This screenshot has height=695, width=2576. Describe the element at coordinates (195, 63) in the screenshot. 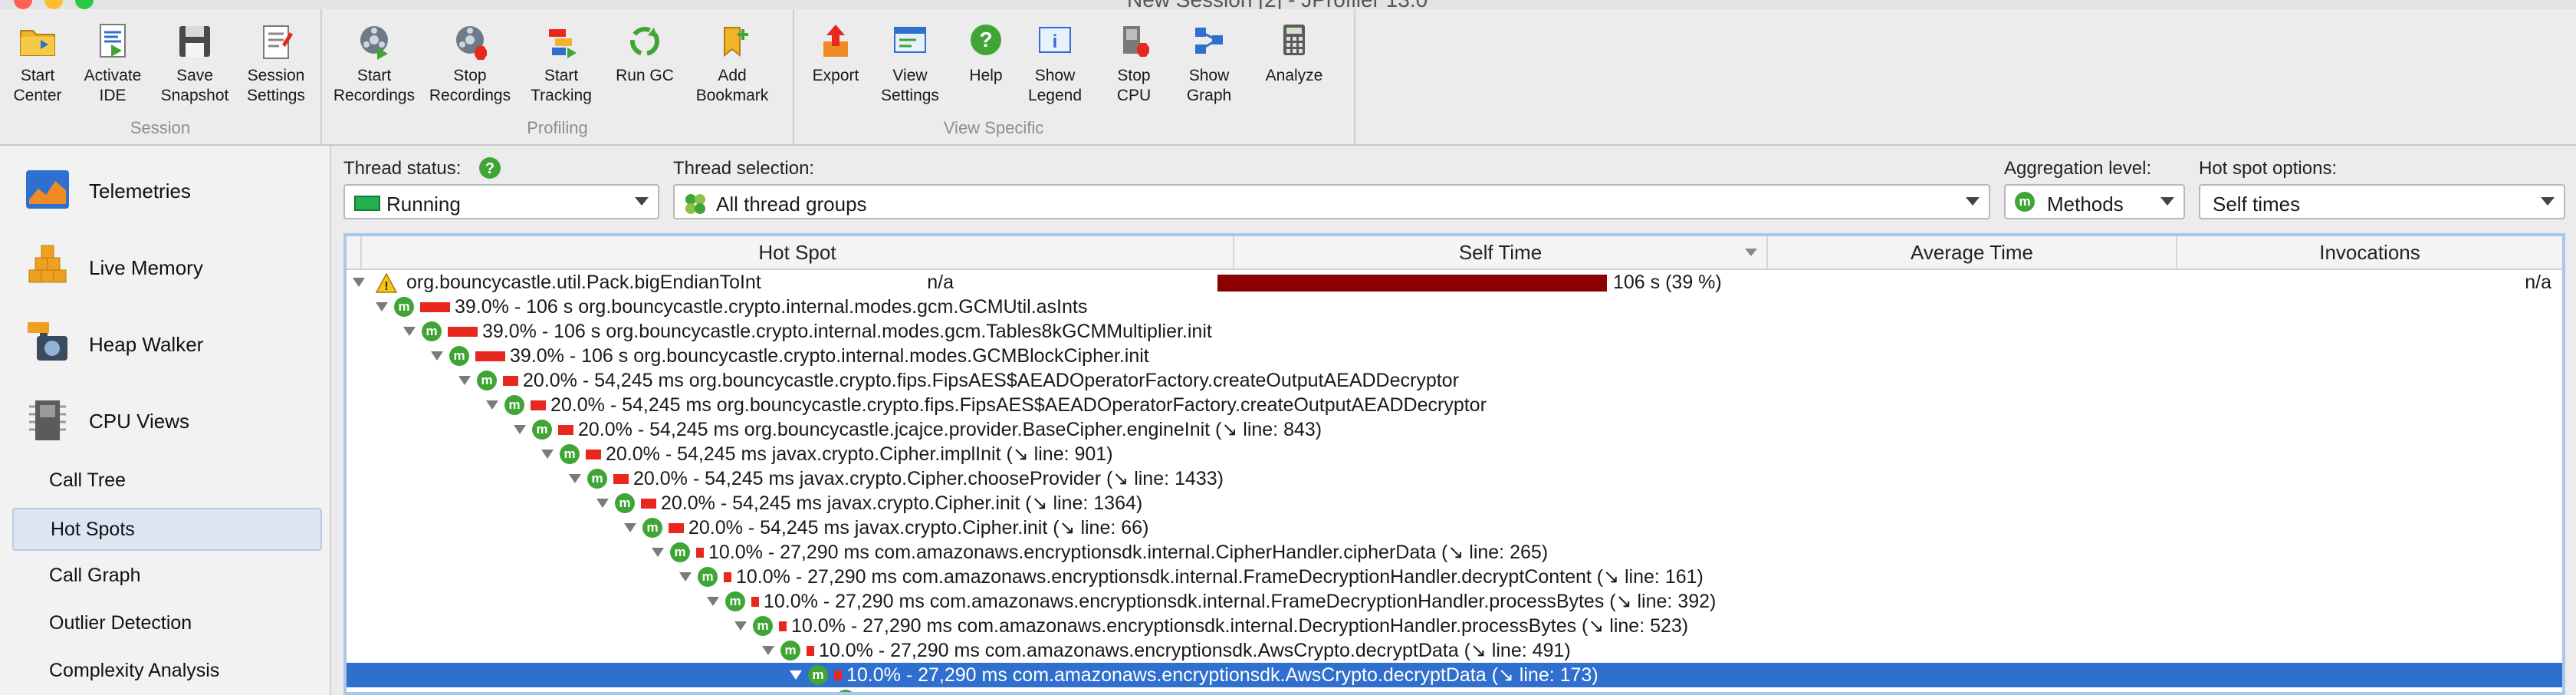

I see `save-snapshot-button: Save Snapshot` at that location.